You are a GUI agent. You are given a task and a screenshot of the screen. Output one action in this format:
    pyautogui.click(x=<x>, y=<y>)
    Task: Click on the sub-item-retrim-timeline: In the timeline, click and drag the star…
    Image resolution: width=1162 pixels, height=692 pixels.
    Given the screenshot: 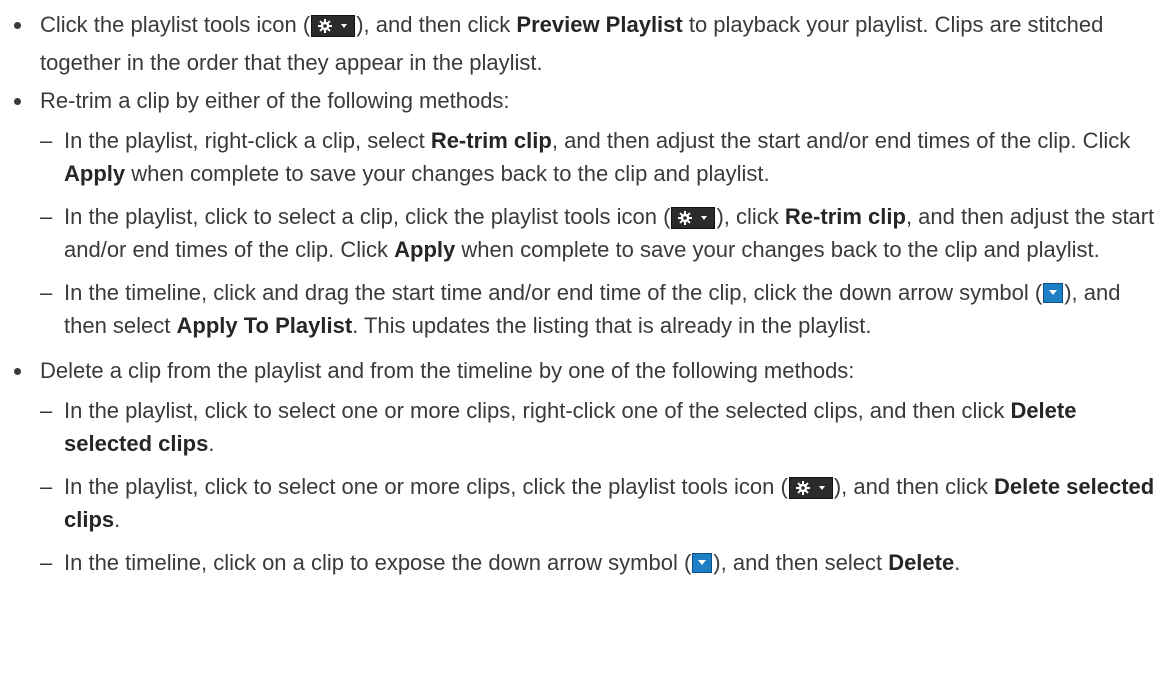 What is the action you would take?
    pyautogui.click(x=601, y=309)
    